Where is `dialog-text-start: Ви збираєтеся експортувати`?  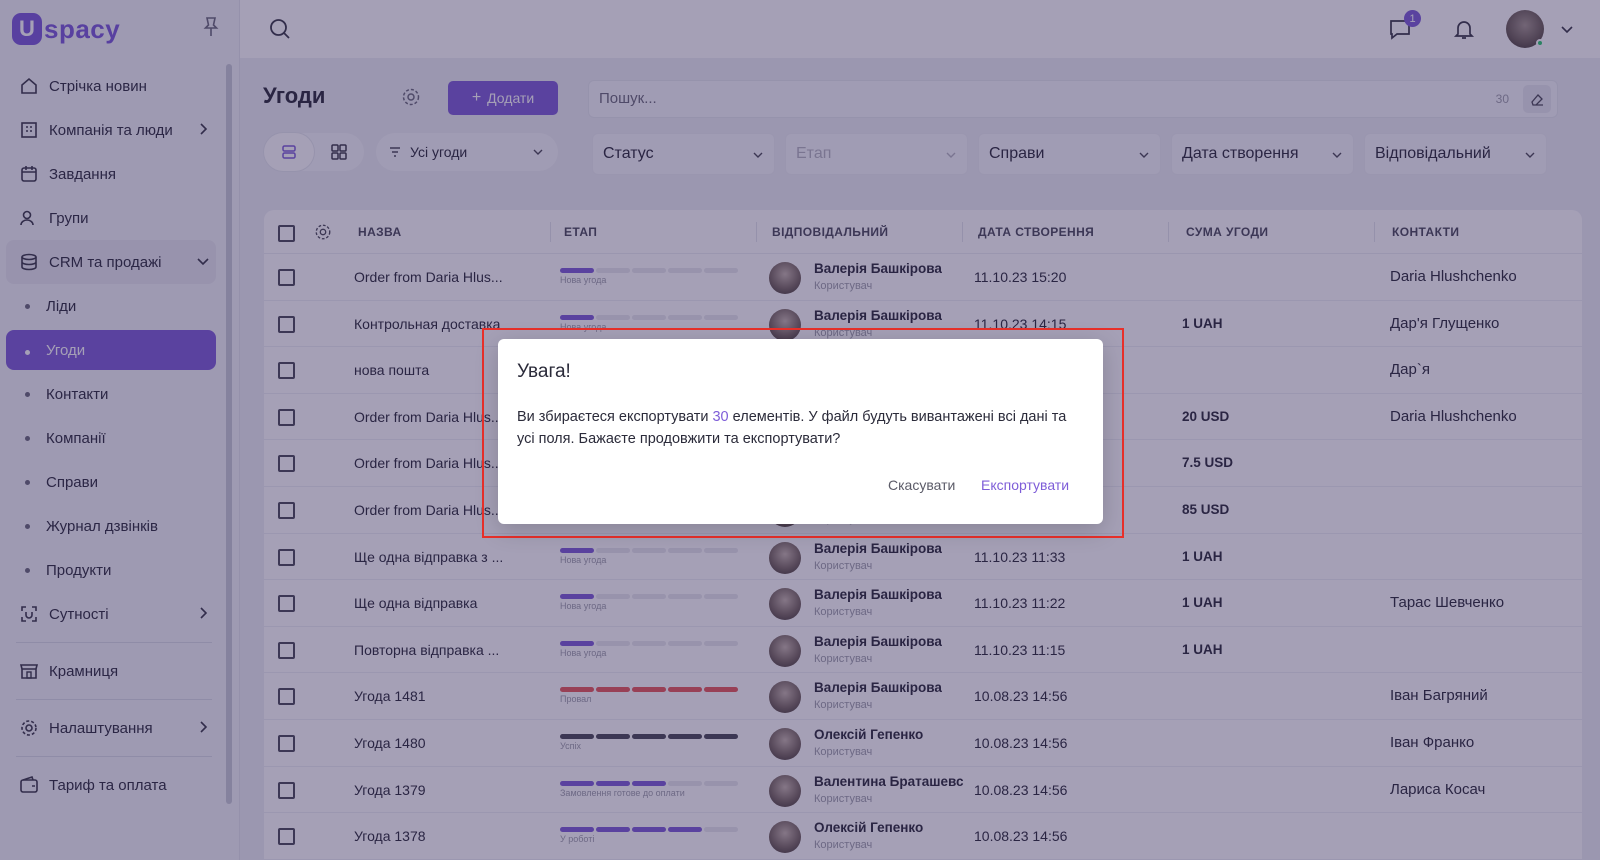
dialog-text-start: Ви збираєтеся експортувати is located at coordinates (615, 417).